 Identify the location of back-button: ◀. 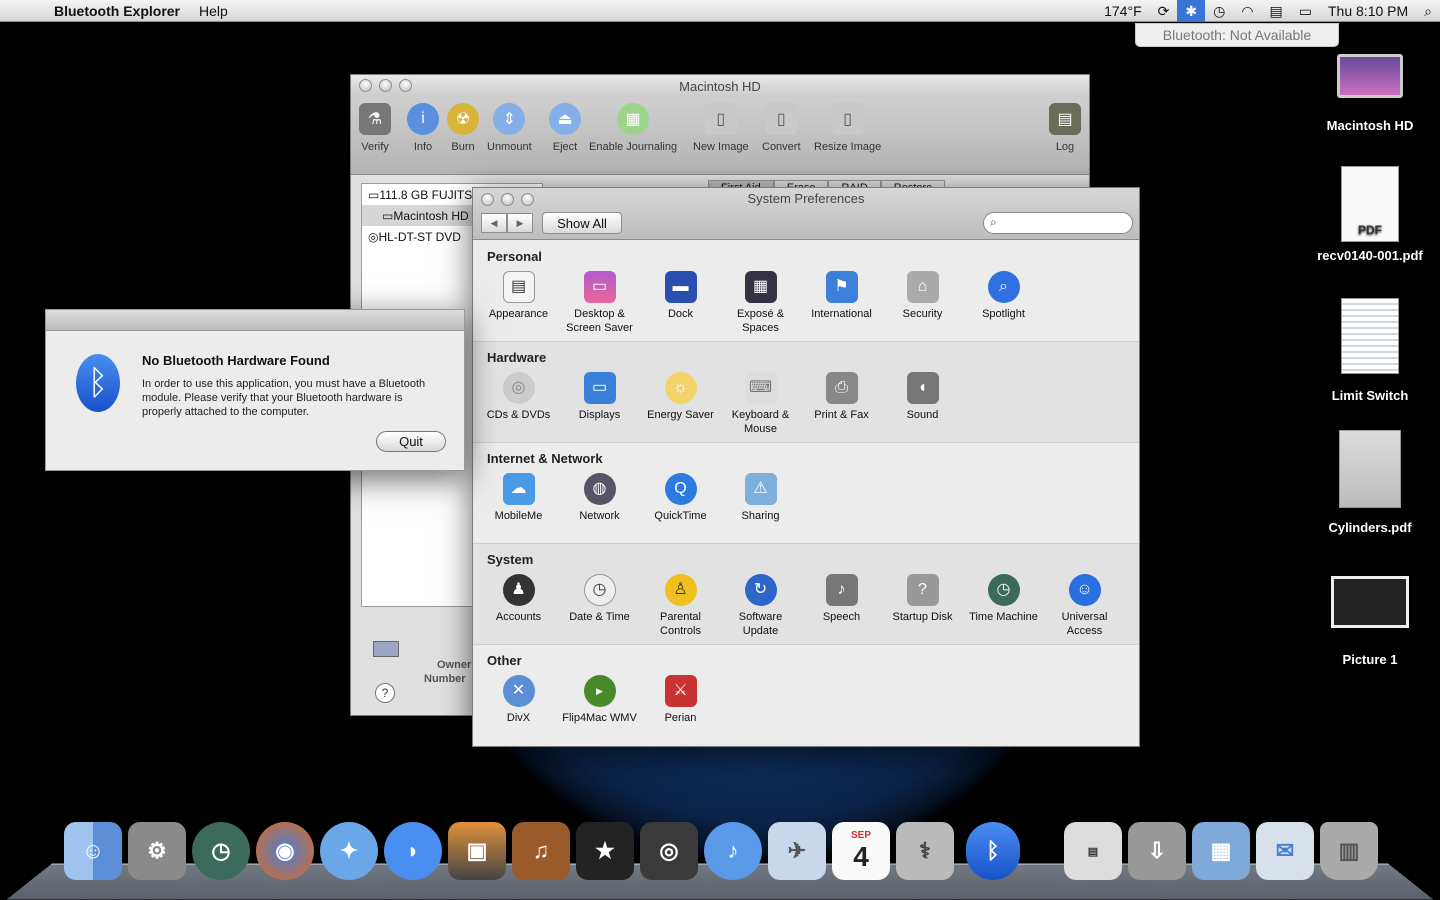
(494, 223).